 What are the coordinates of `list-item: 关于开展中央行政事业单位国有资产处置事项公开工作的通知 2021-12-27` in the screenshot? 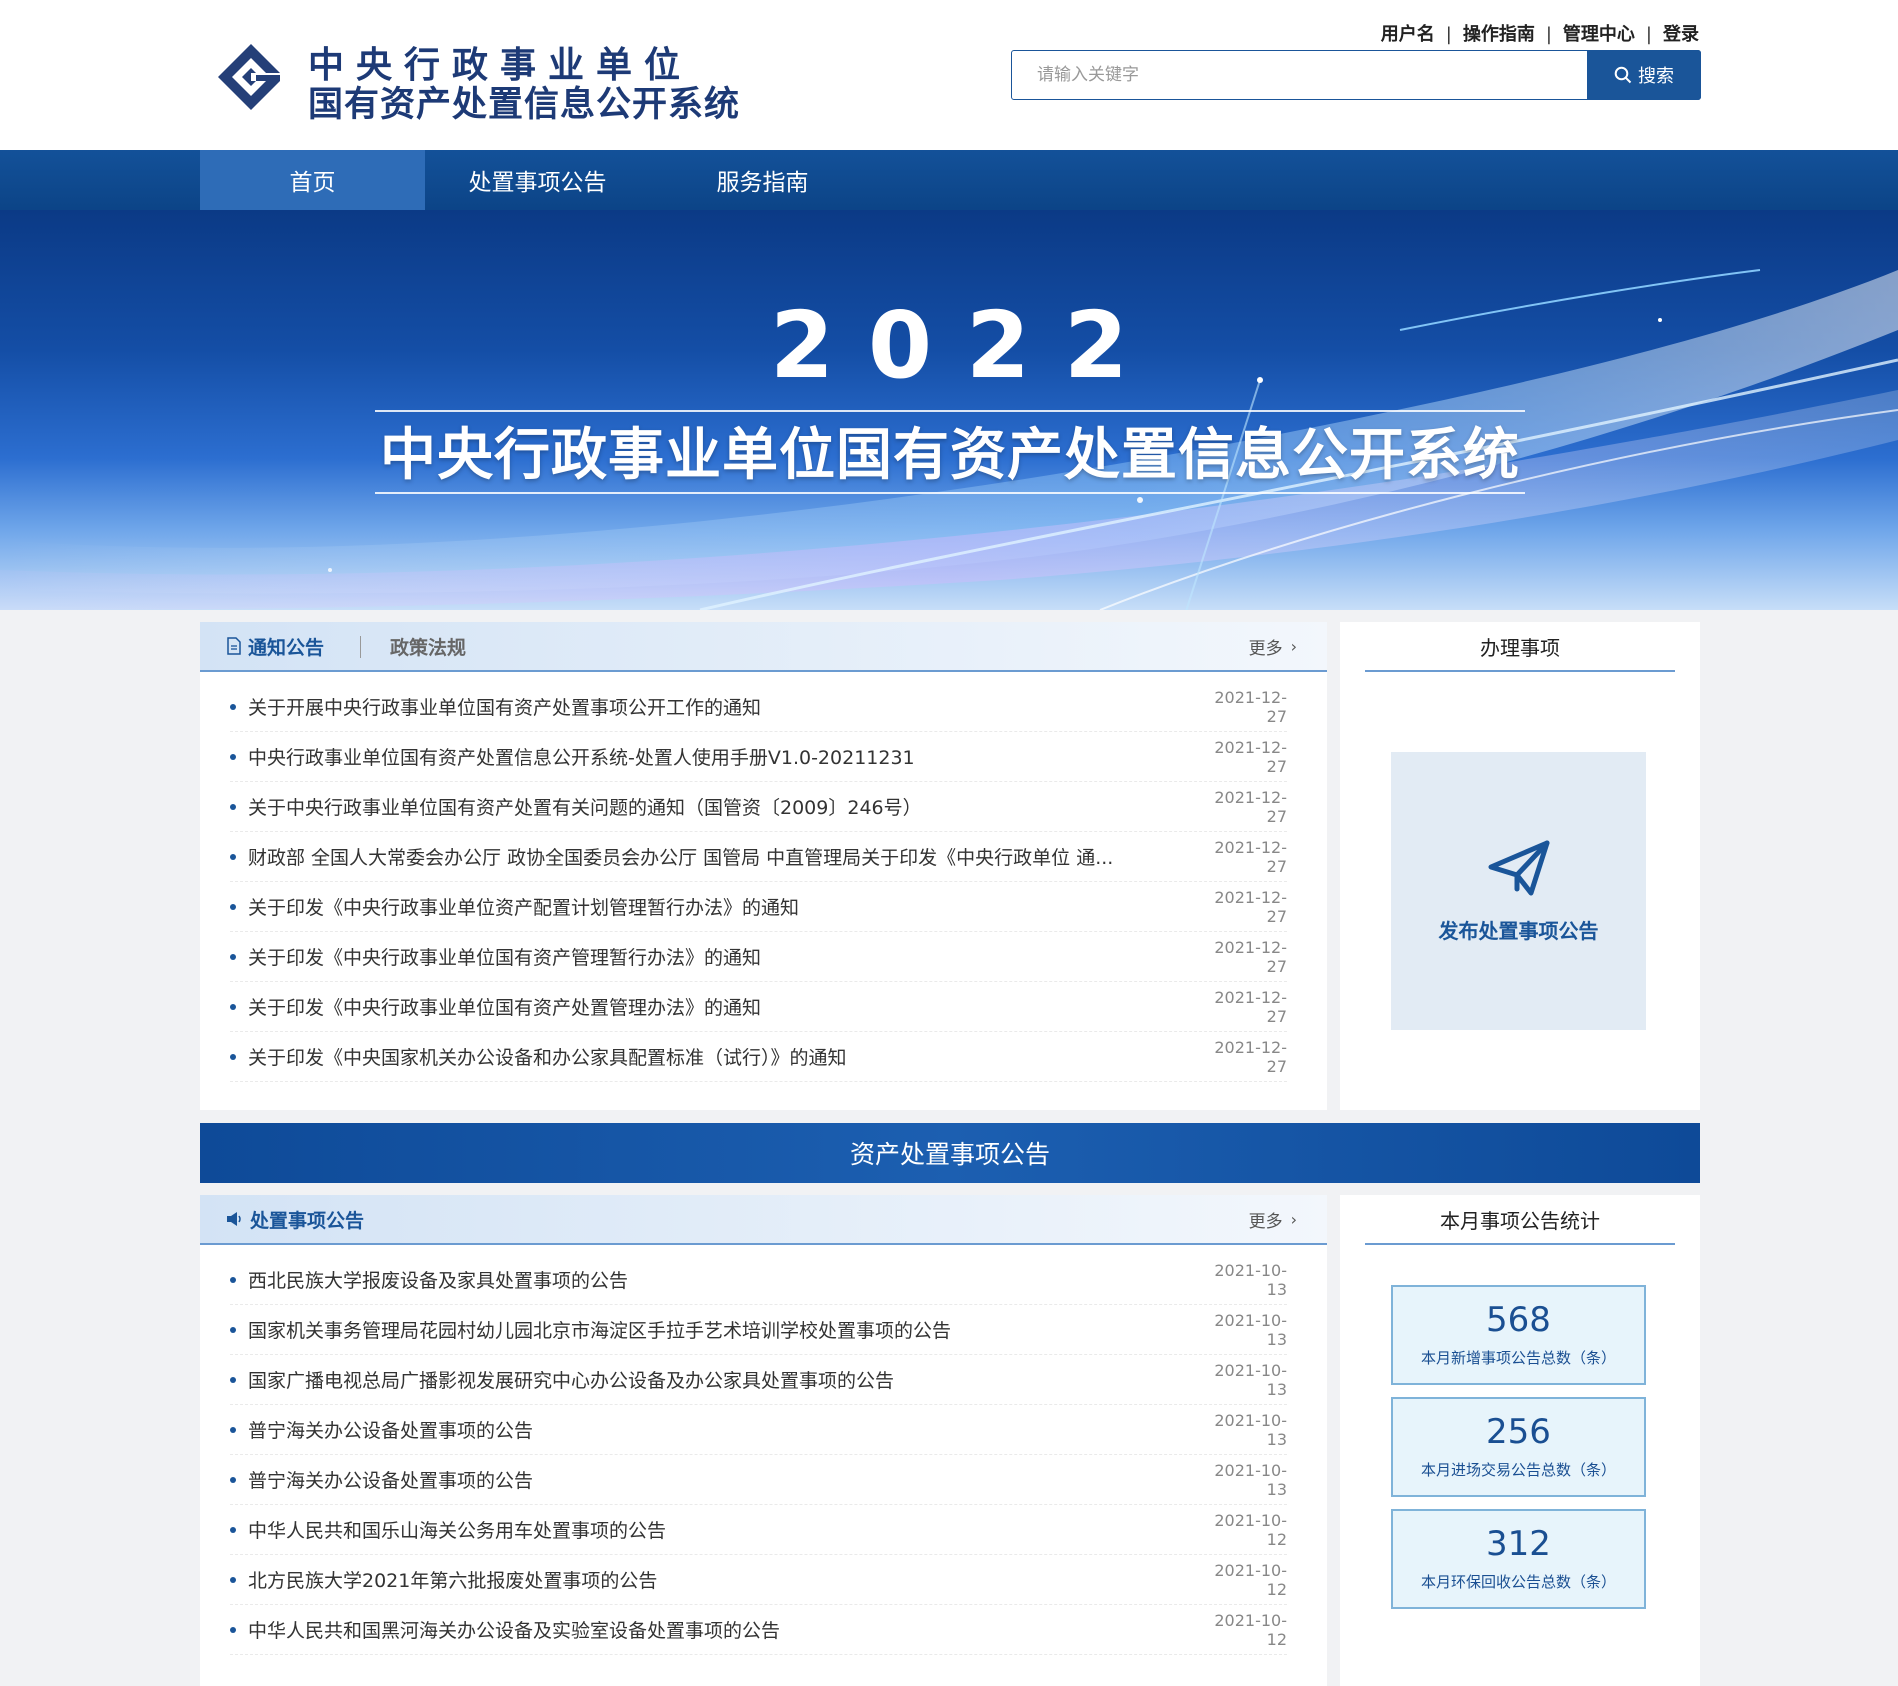 It's located at (758, 707).